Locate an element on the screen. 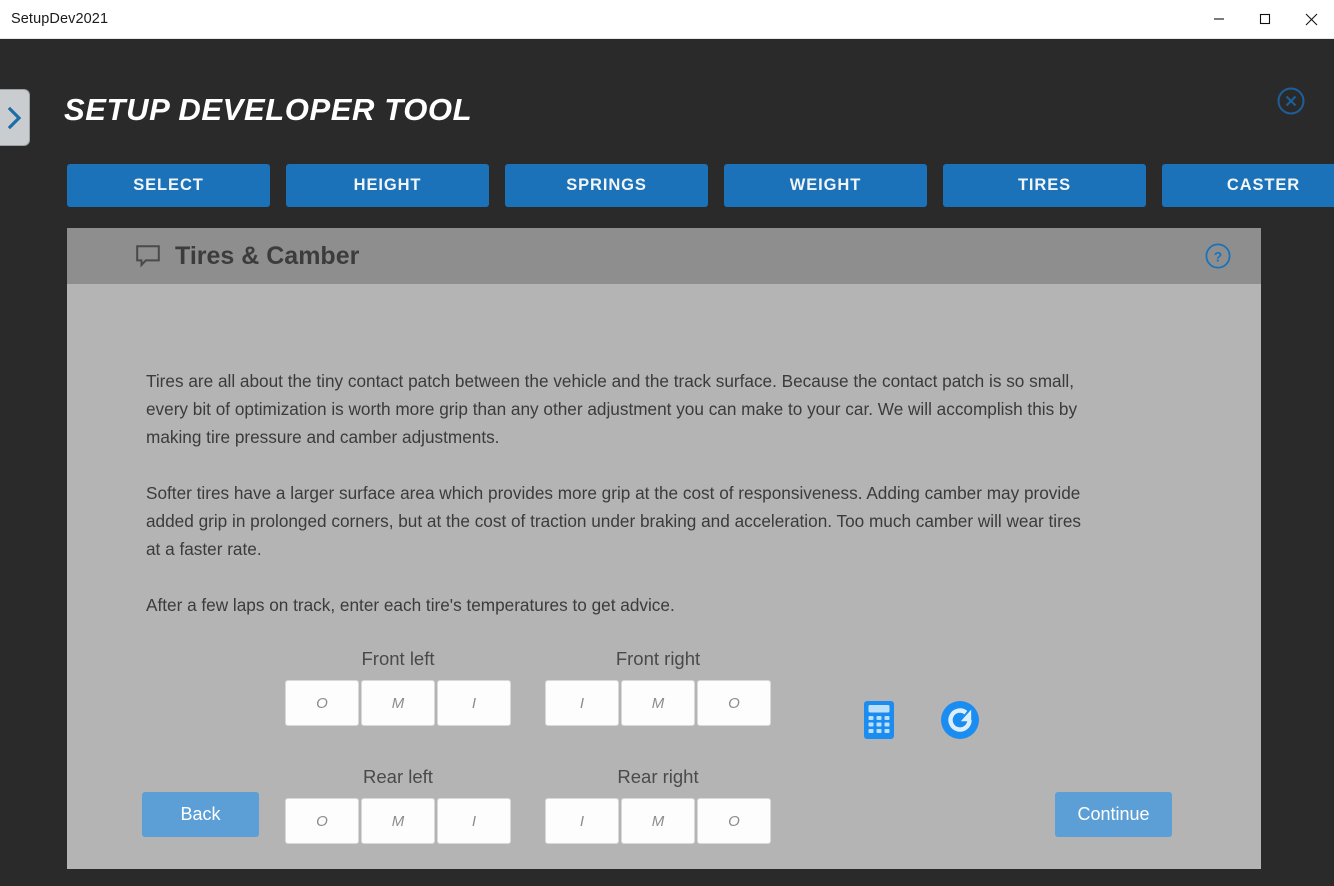  card-header: Tires & Camber ? is located at coordinates (664, 256).